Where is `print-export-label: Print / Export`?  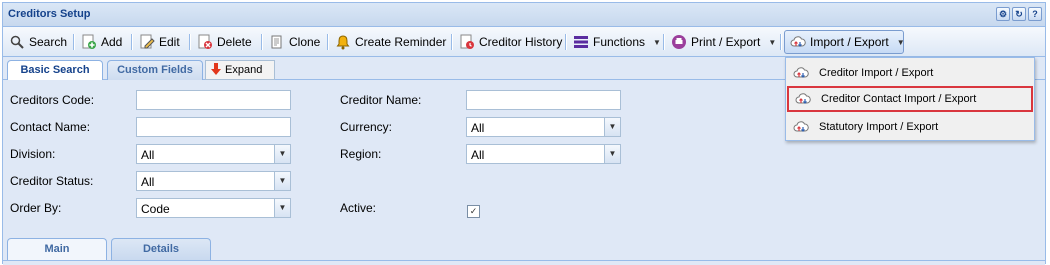 print-export-label: Print / Export is located at coordinates (726, 42).